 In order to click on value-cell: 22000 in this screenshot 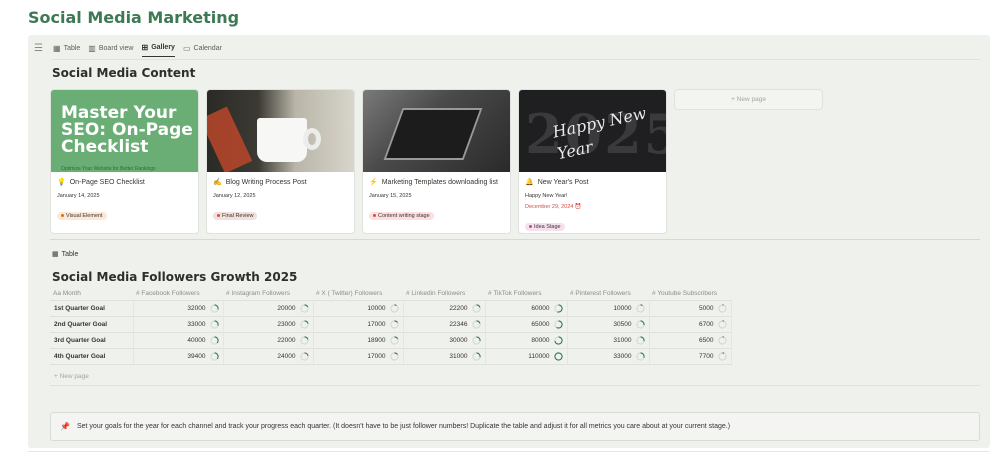, I will do `click(268, 339)`.